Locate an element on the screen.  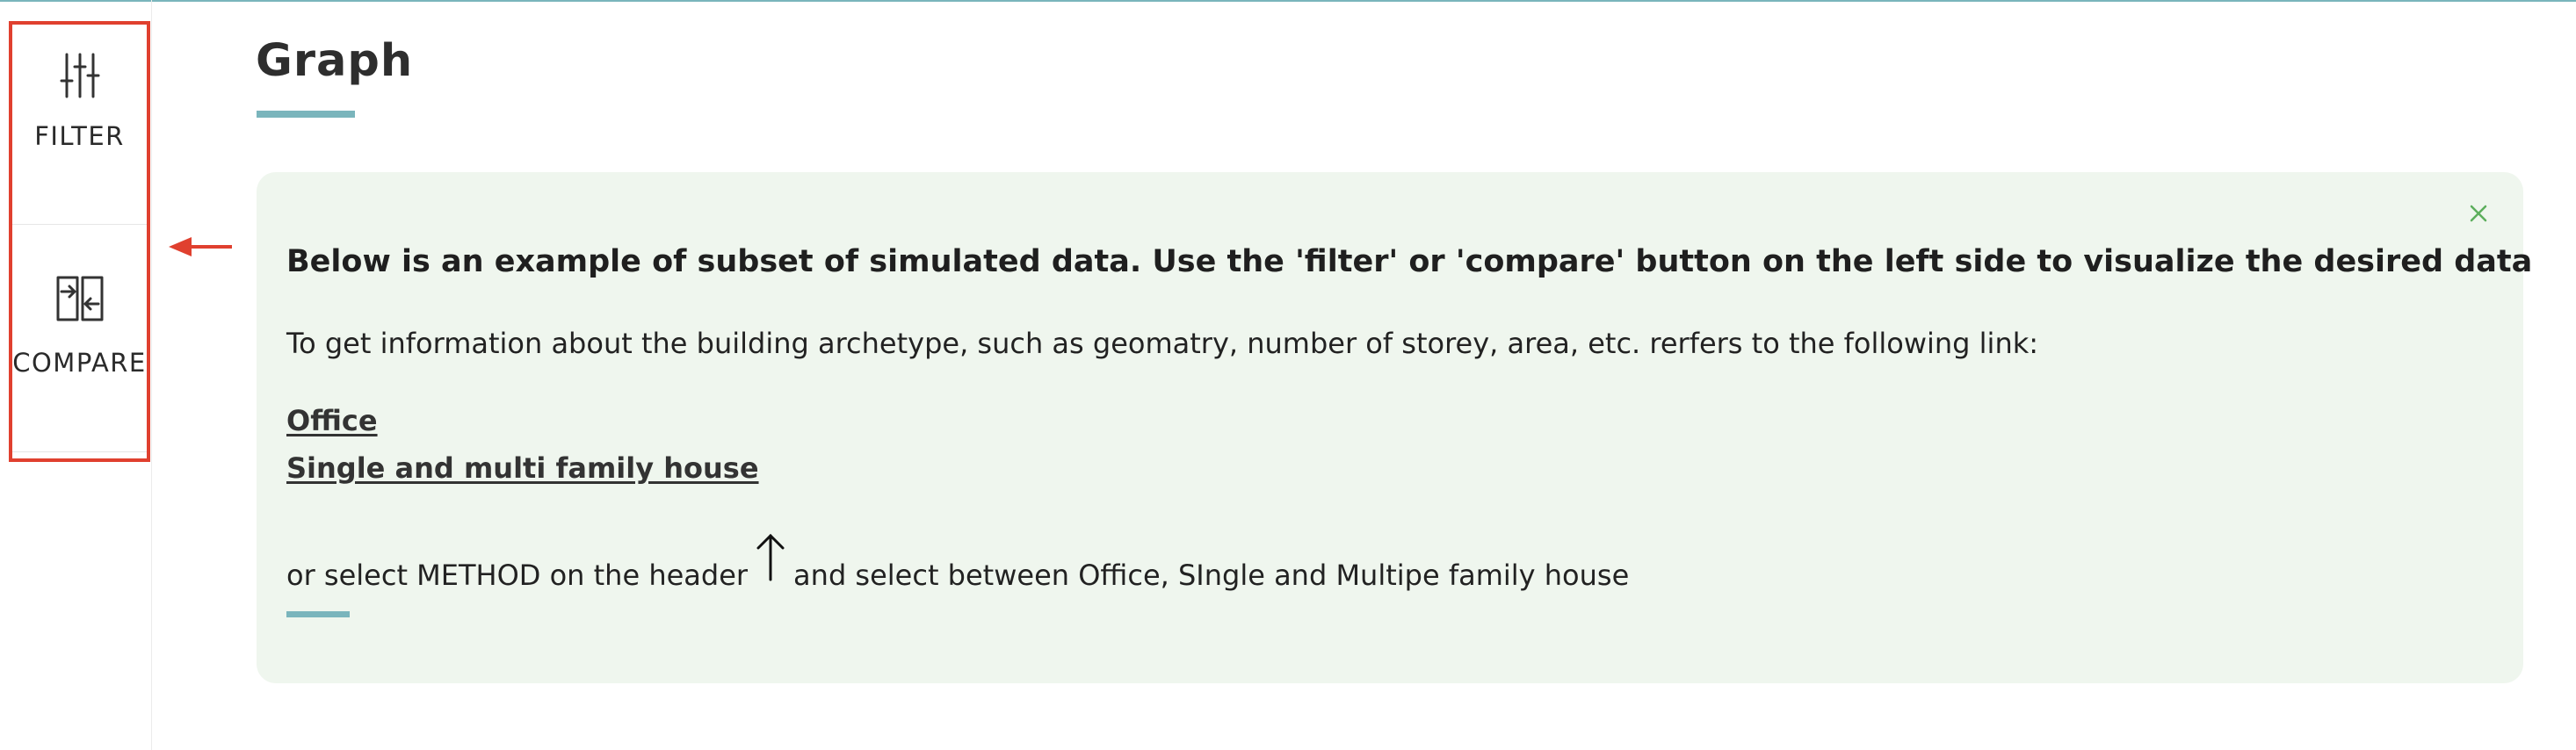
filter-button: FILTER is located at coordinates (79, 133).